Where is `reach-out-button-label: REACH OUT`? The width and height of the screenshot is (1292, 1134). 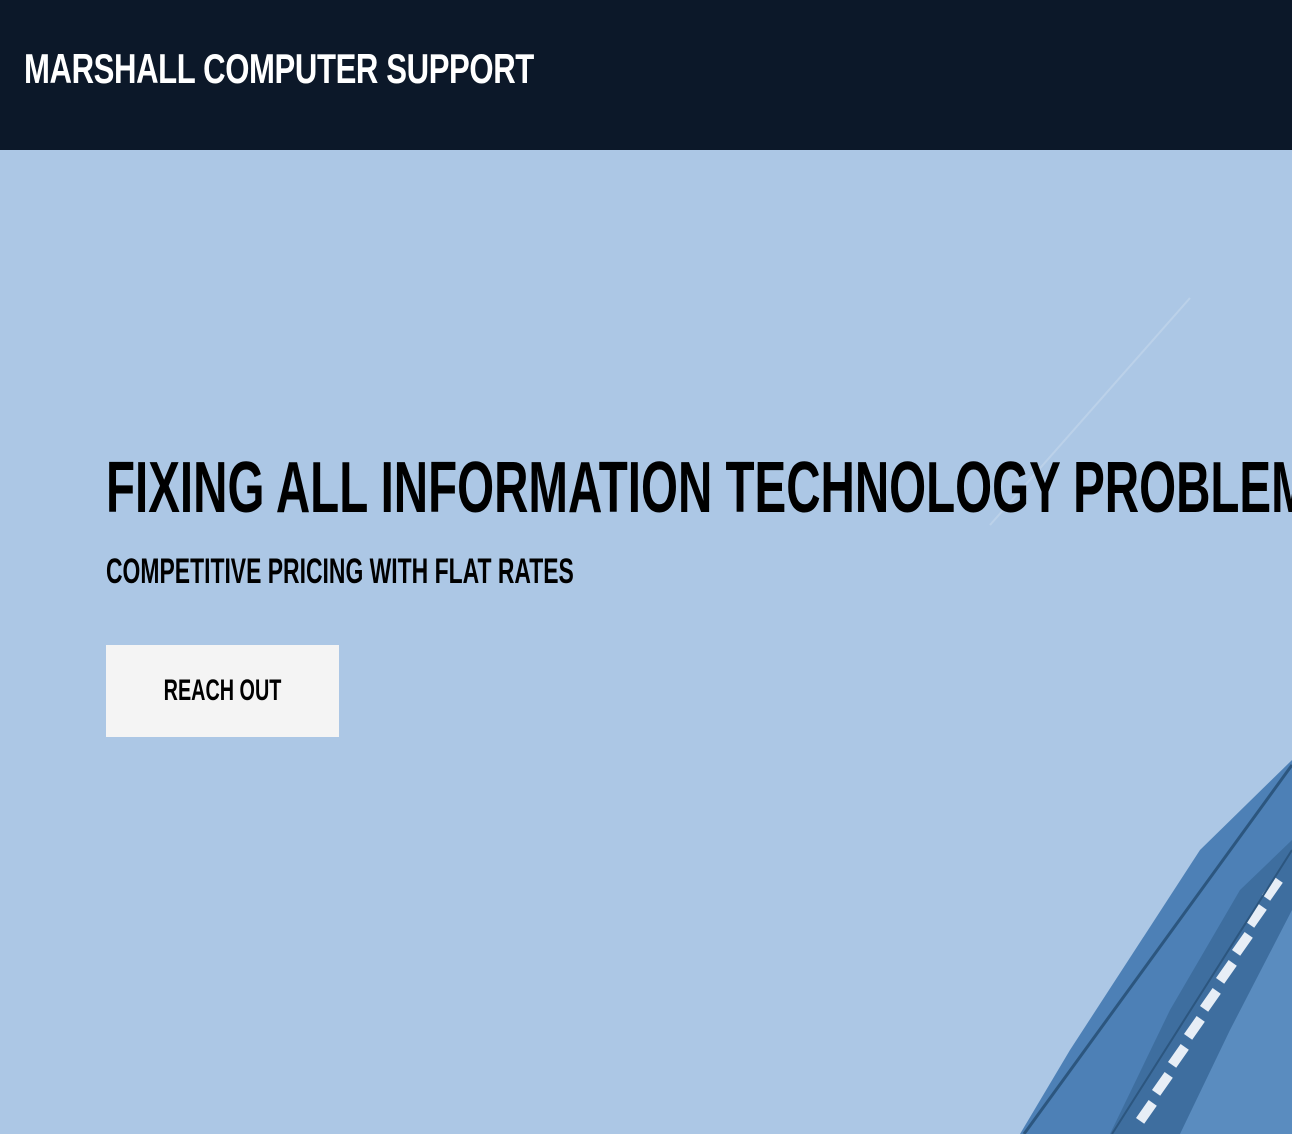
reach-out-button-label: REACH OUT is located at coordinates (222, 690).